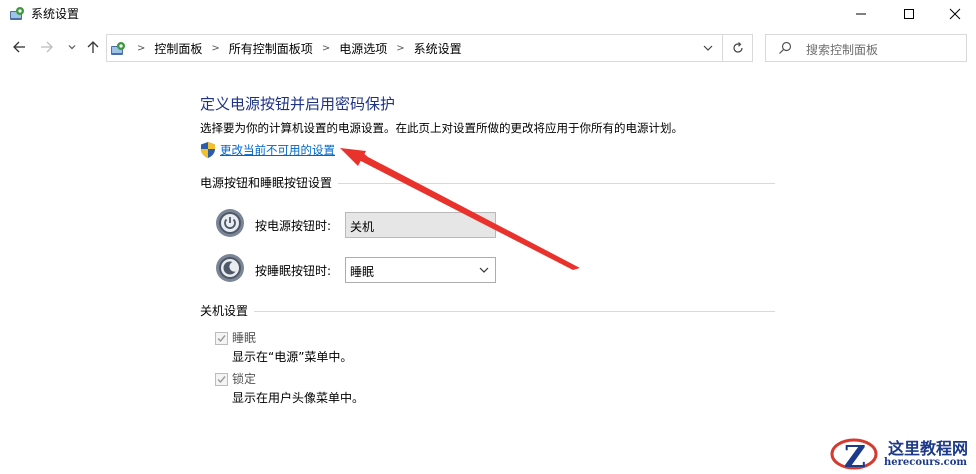  I want to click on refresh-icon, so click(738, 47).